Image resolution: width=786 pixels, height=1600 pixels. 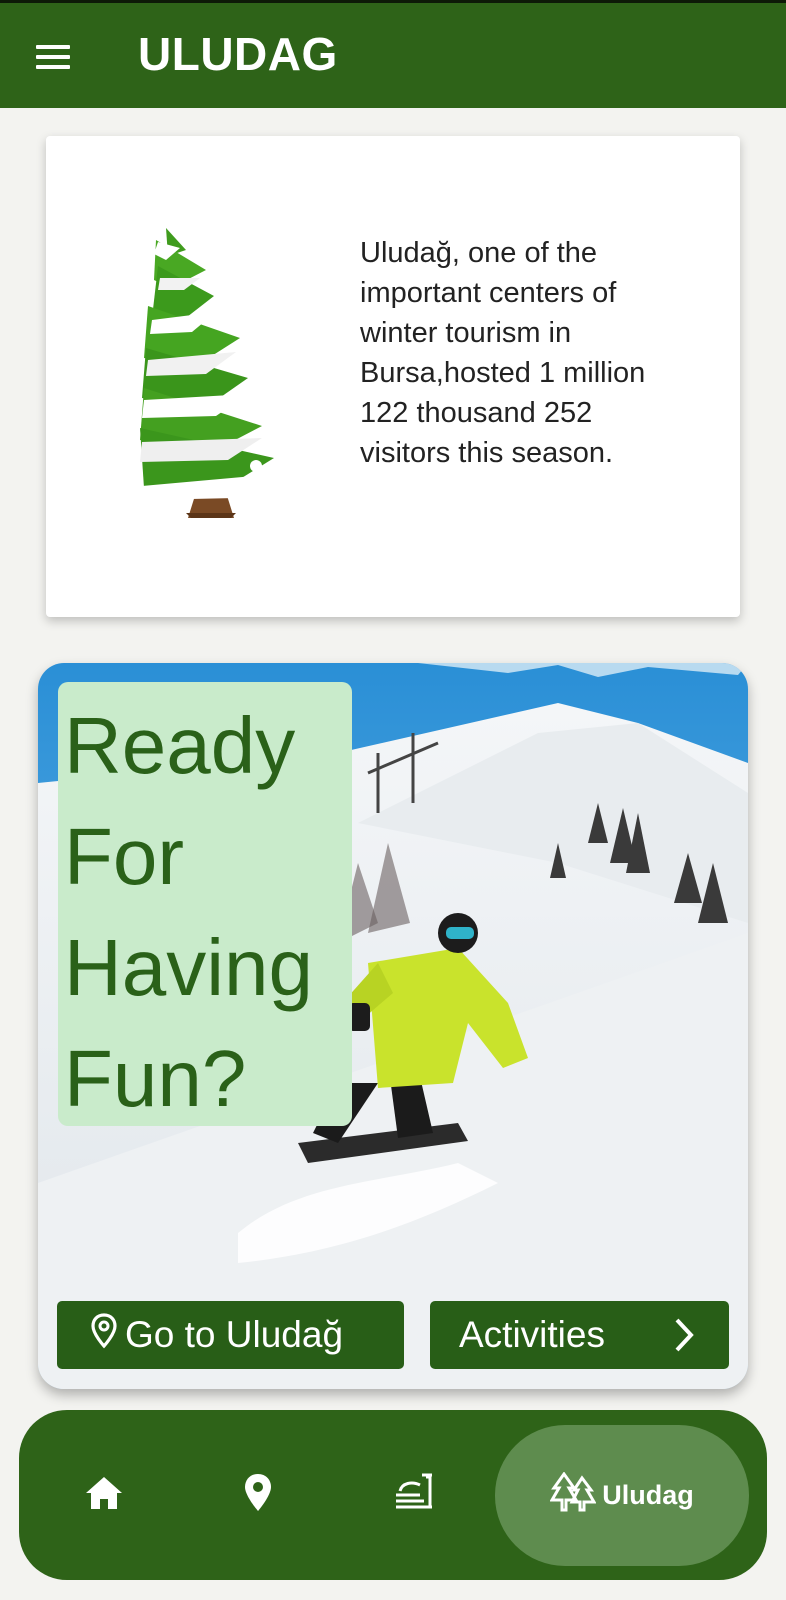 I want to click on activities-icon, so click(x=413, y=1495).